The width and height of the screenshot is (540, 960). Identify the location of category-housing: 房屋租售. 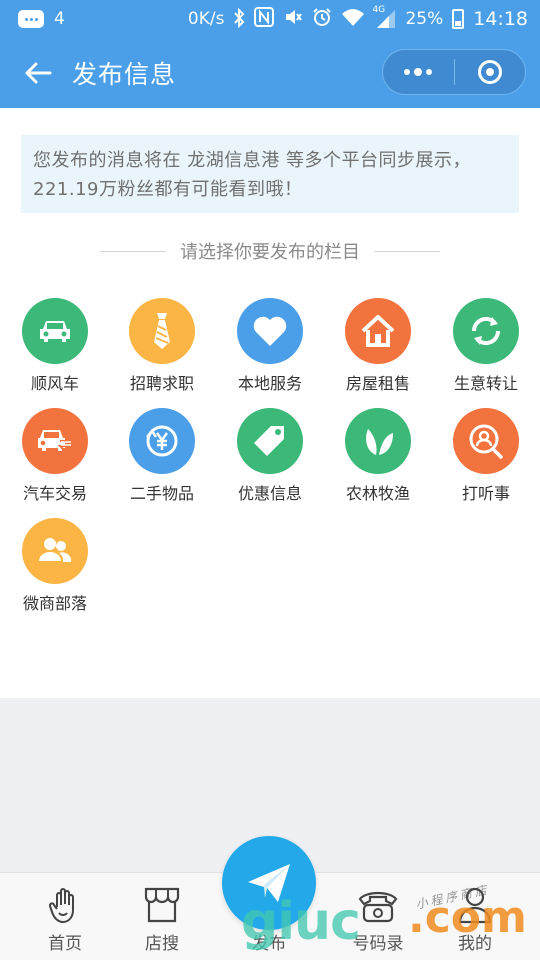
(378, 350).